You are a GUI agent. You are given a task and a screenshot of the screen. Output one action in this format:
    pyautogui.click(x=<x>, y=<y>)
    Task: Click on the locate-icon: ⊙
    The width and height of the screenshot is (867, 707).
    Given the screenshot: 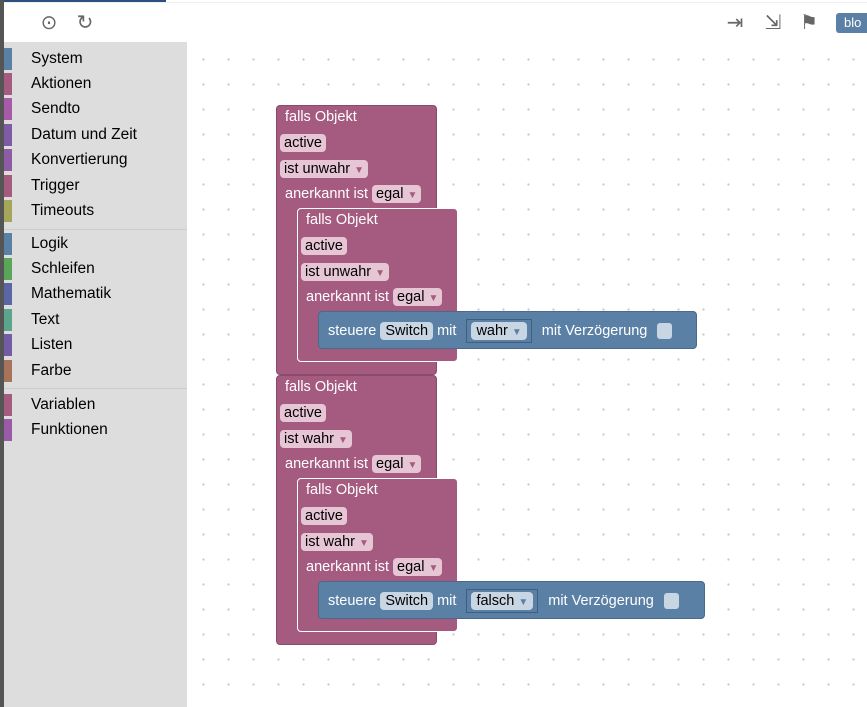 What is the action you would take?
    pyautogui.click(x=49, y=23)
    